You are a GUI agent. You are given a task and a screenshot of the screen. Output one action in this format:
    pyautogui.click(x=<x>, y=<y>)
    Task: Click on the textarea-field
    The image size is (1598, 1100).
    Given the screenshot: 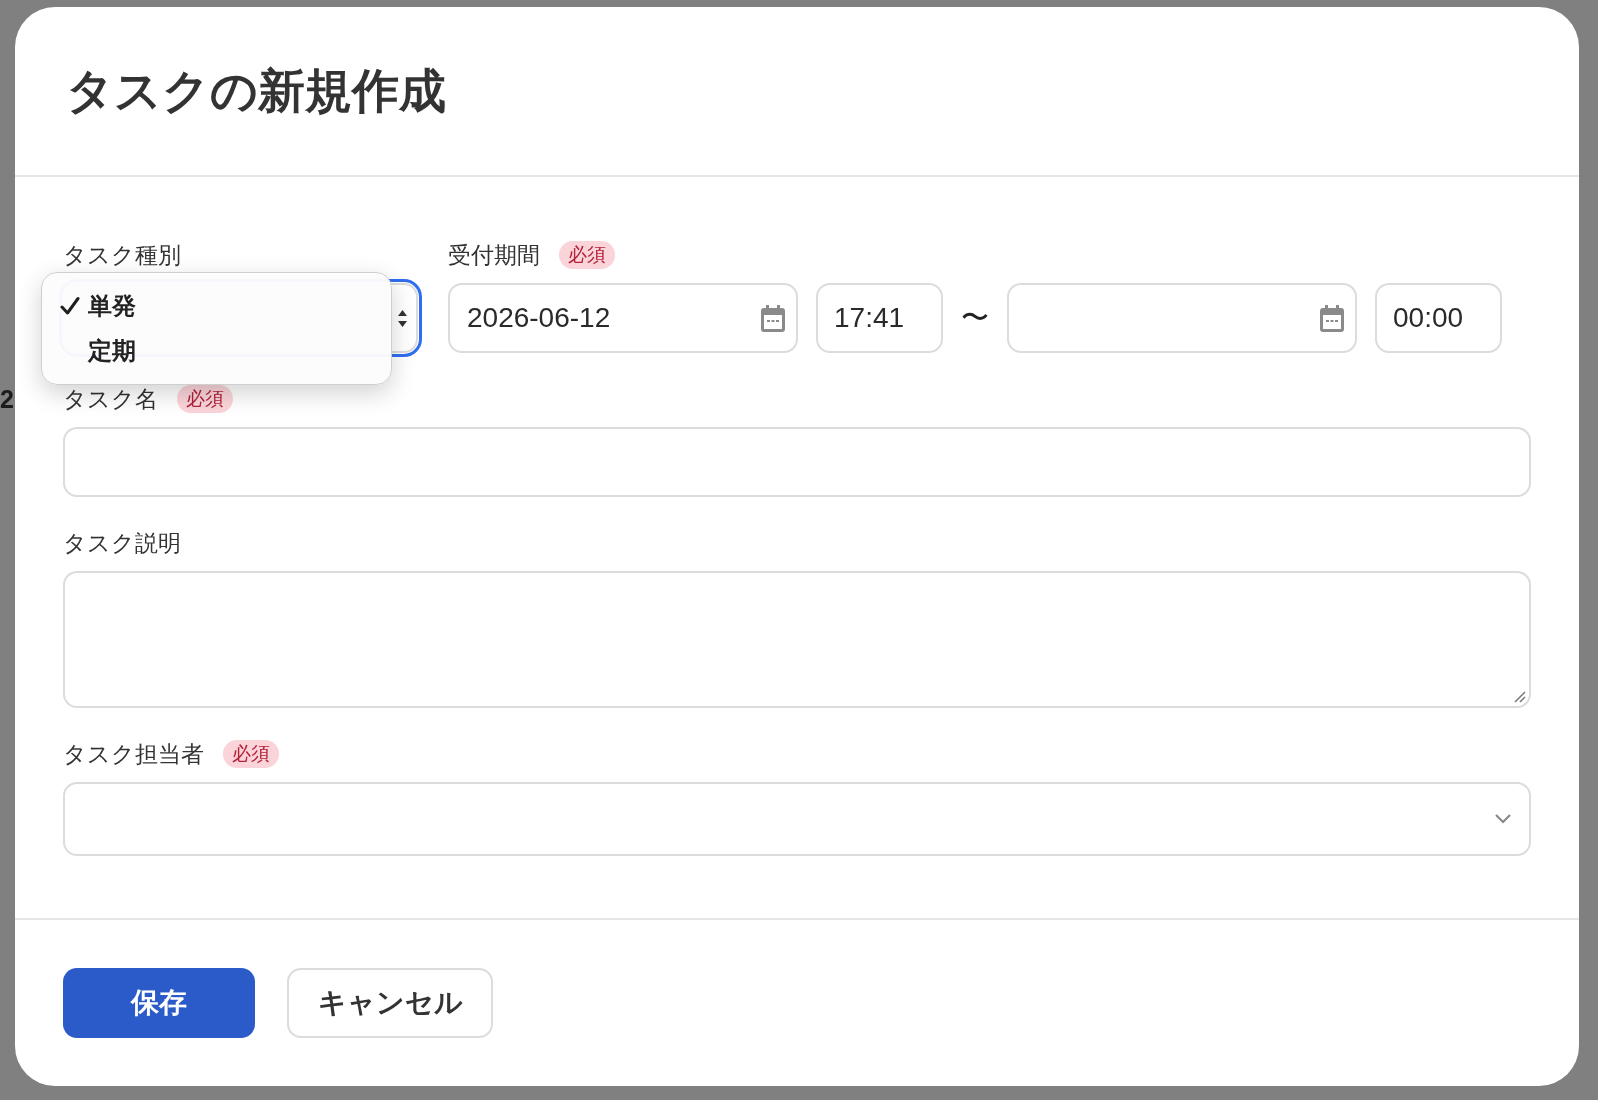 What is the action you would take?
    pyautogui.click(x=797, y=639)
    